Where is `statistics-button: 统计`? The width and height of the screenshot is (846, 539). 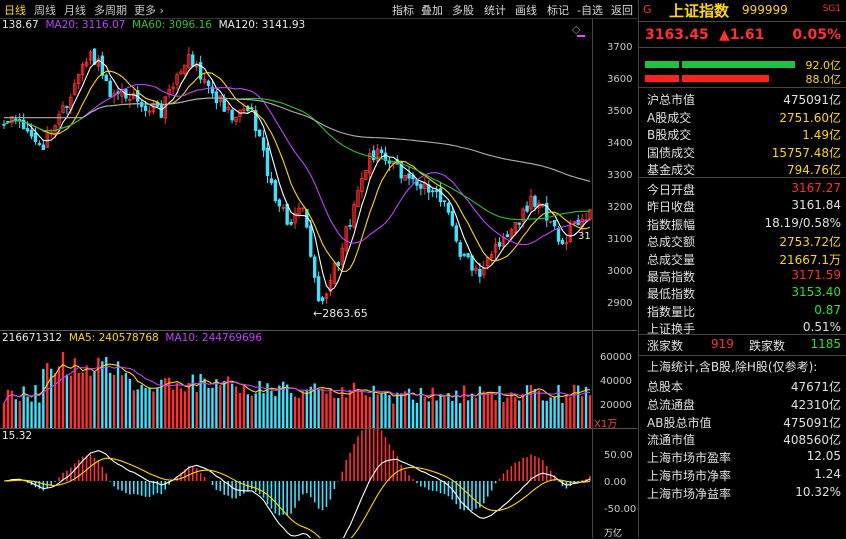
statistics-button: 统计 is located at coordinates (495, 10).